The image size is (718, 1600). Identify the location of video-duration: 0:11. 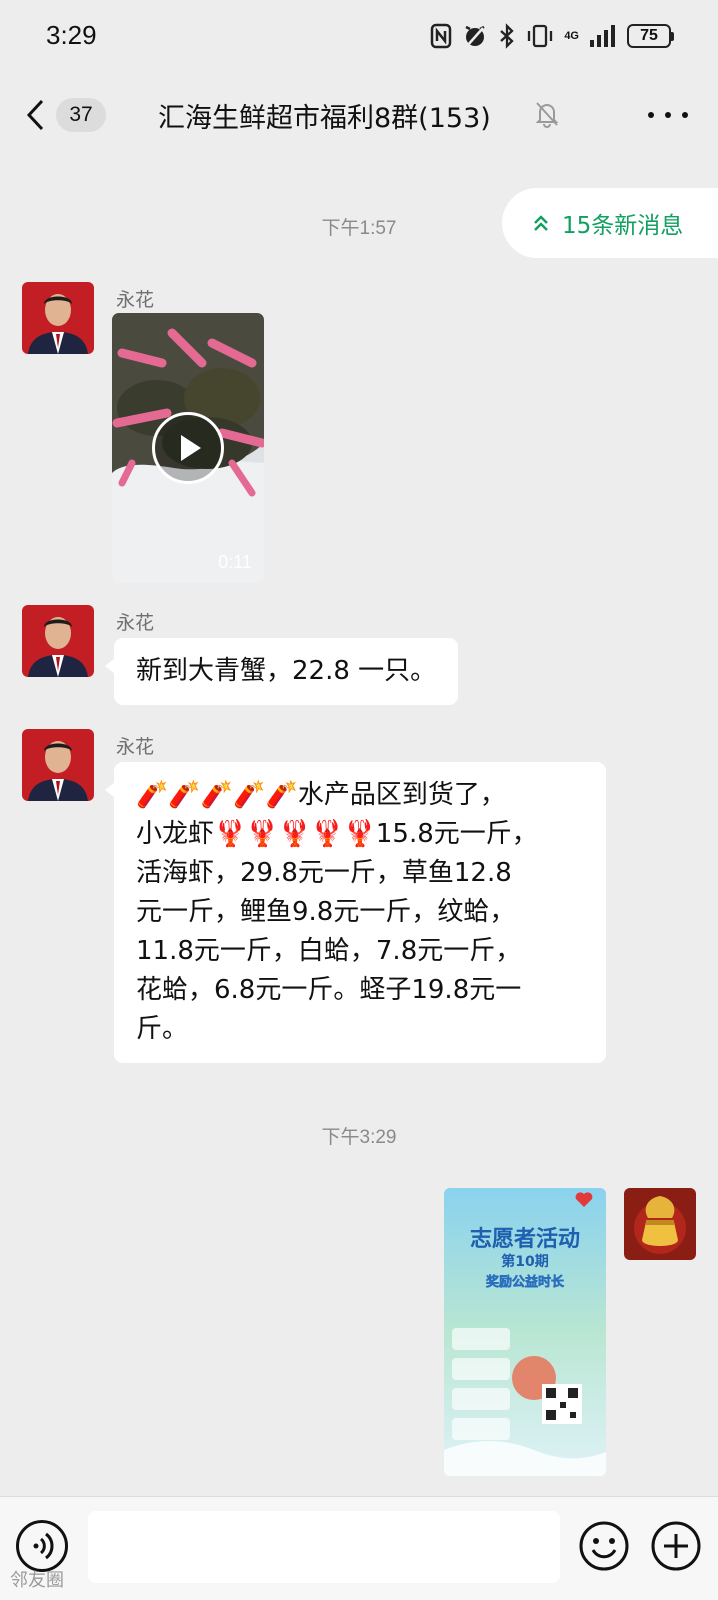
(235, 562).